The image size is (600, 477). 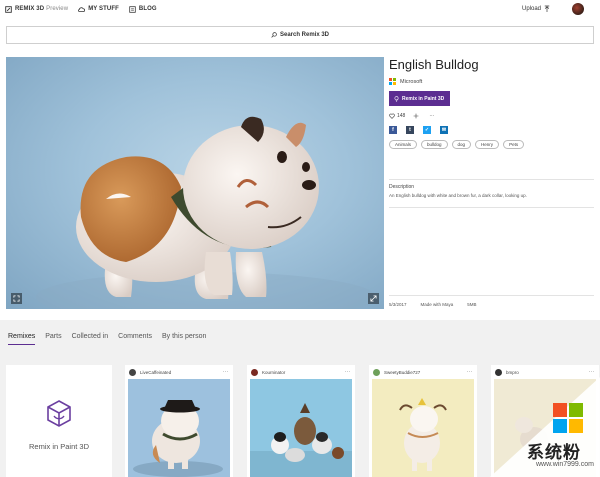 What do you see at coordinates (155, 372) in the screenshot?
I see `card-user: LiveCaffeinated` at bounding box center [155, 372].